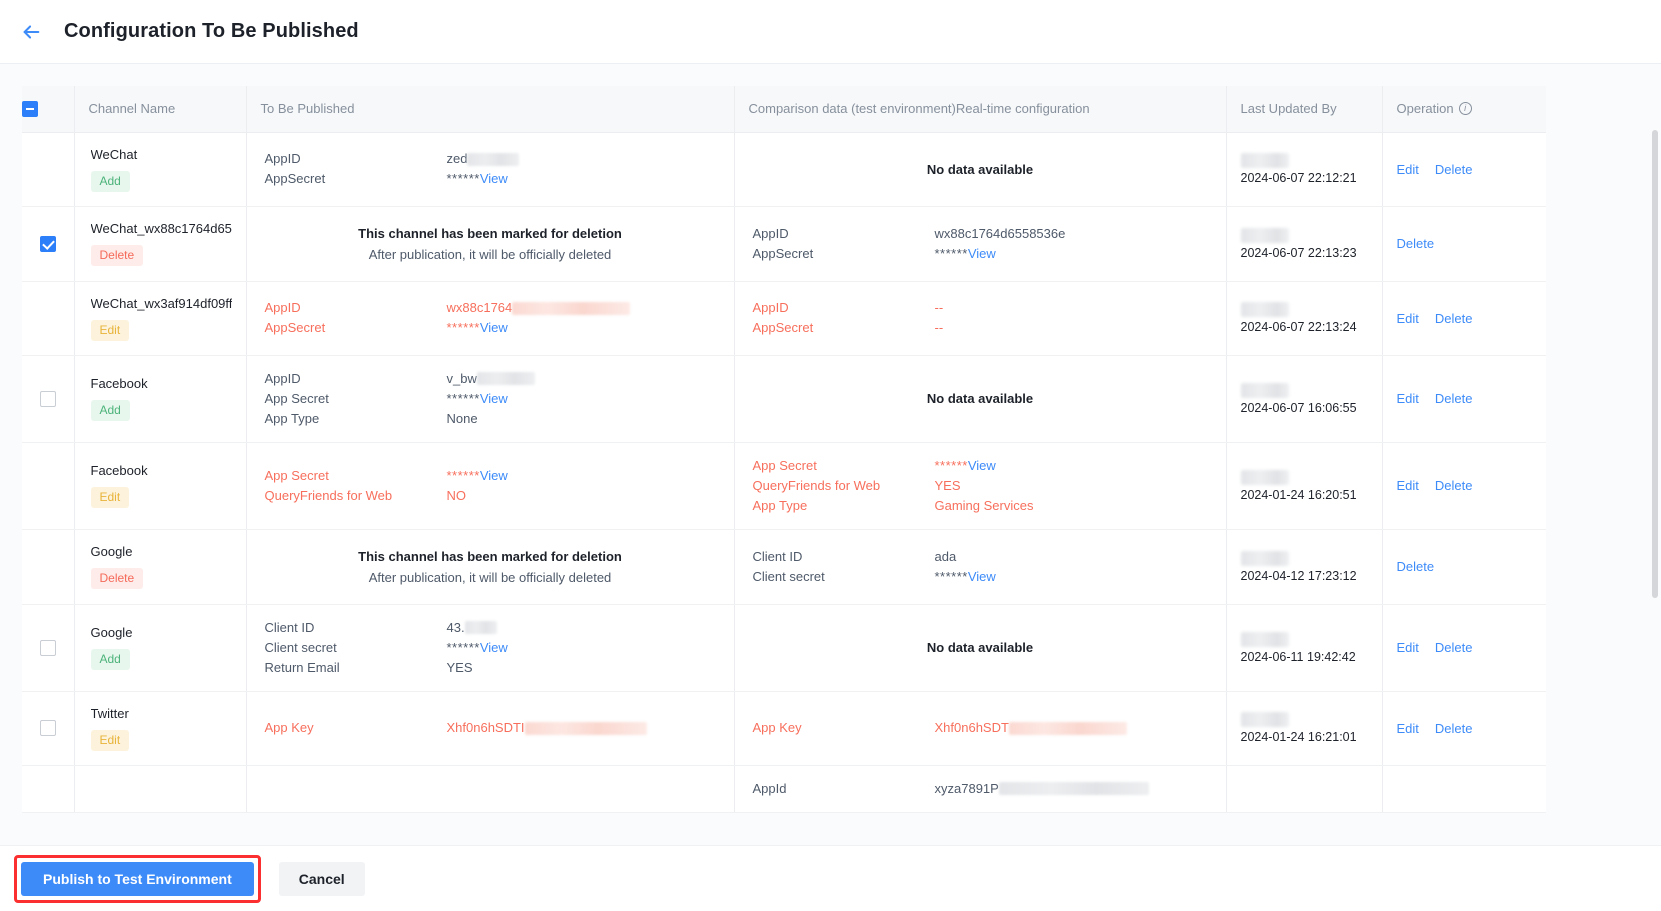 This screenshot has width=1661, height=911. Describe the element at coordinates (1655, 364) in the screenshot. I see `scrollbar-thumb` at that location.